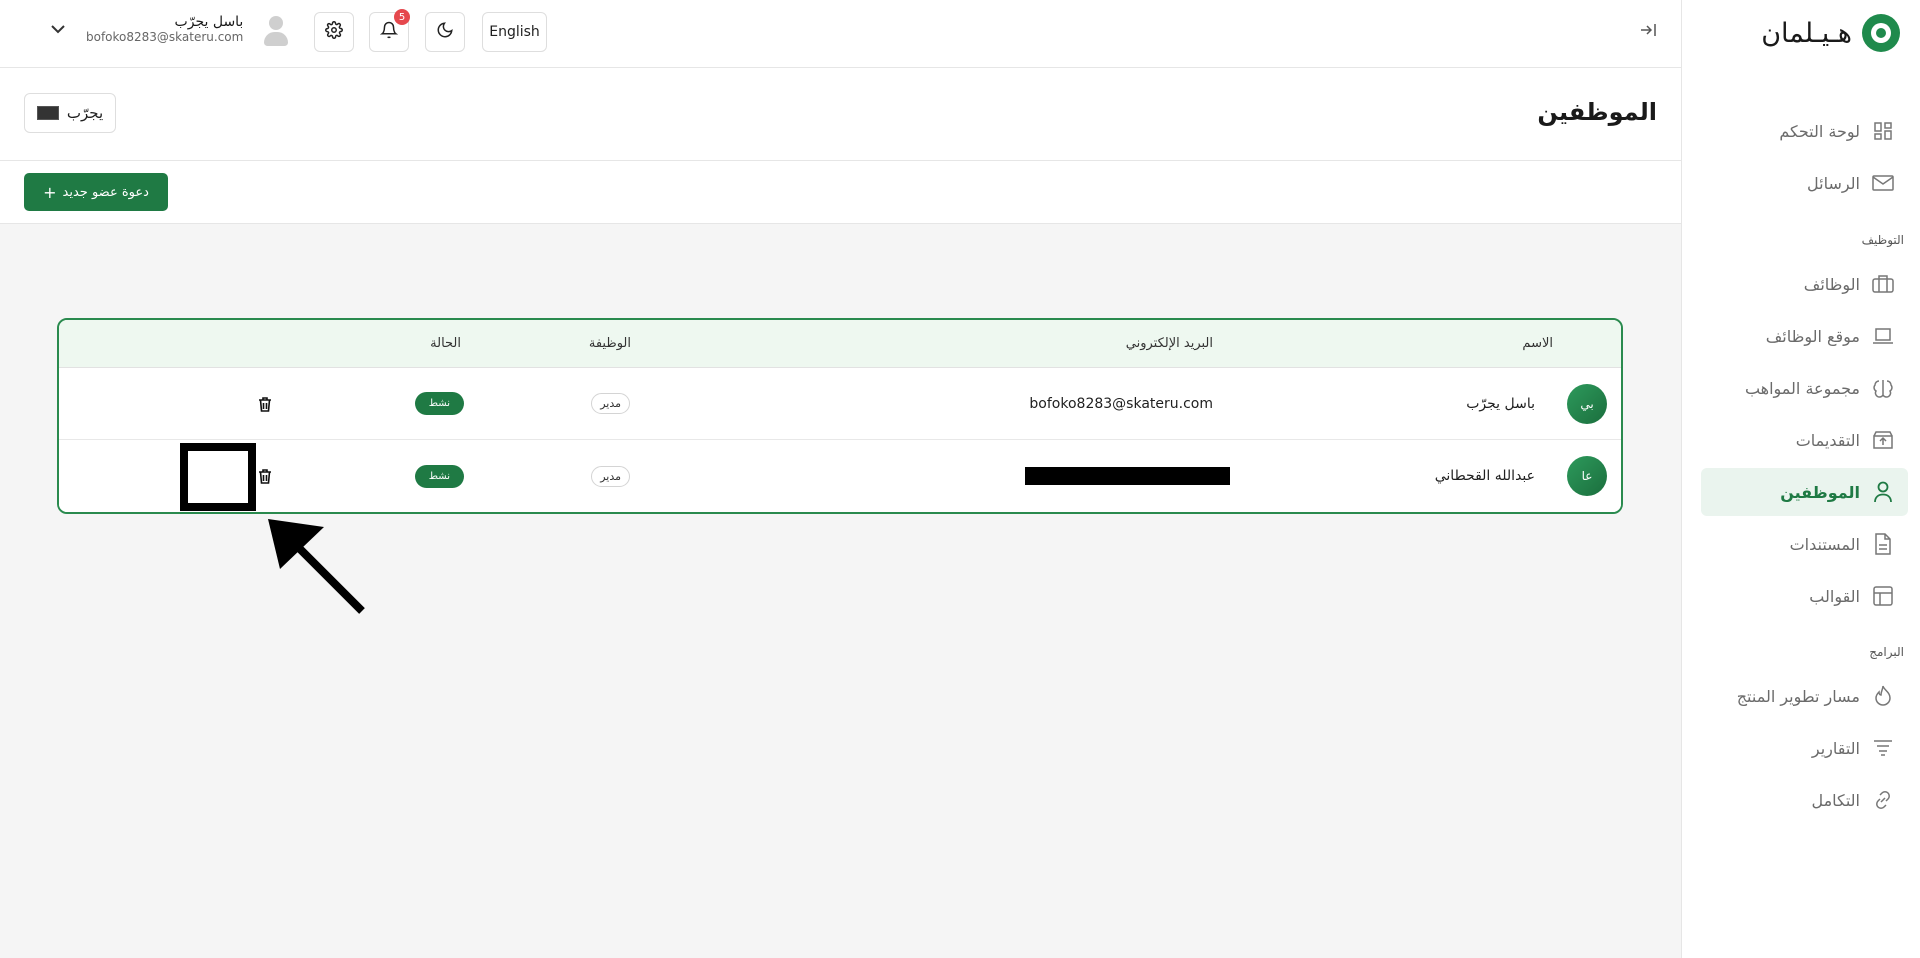  Describe the element at coordinates (209, 22) in the screenshot. I see `user-name: باسل يجرّب` at that location.